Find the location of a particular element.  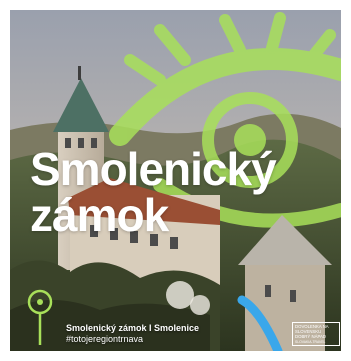

headline-line1: Smolenický is located at coordinates (153, 169).